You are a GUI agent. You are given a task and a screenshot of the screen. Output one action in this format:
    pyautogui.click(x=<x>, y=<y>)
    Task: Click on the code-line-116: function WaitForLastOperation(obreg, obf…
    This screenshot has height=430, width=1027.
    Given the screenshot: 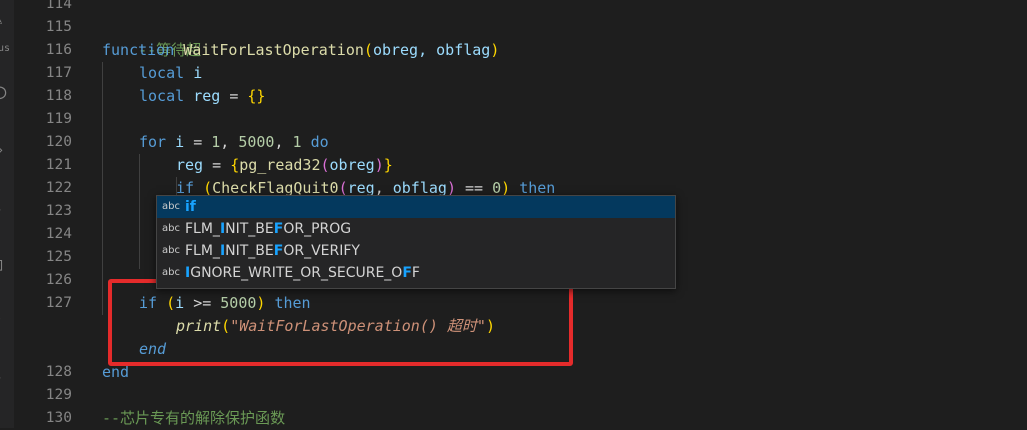 What is the action you would take?
    pyautogui.click(x=301, y=50)
    